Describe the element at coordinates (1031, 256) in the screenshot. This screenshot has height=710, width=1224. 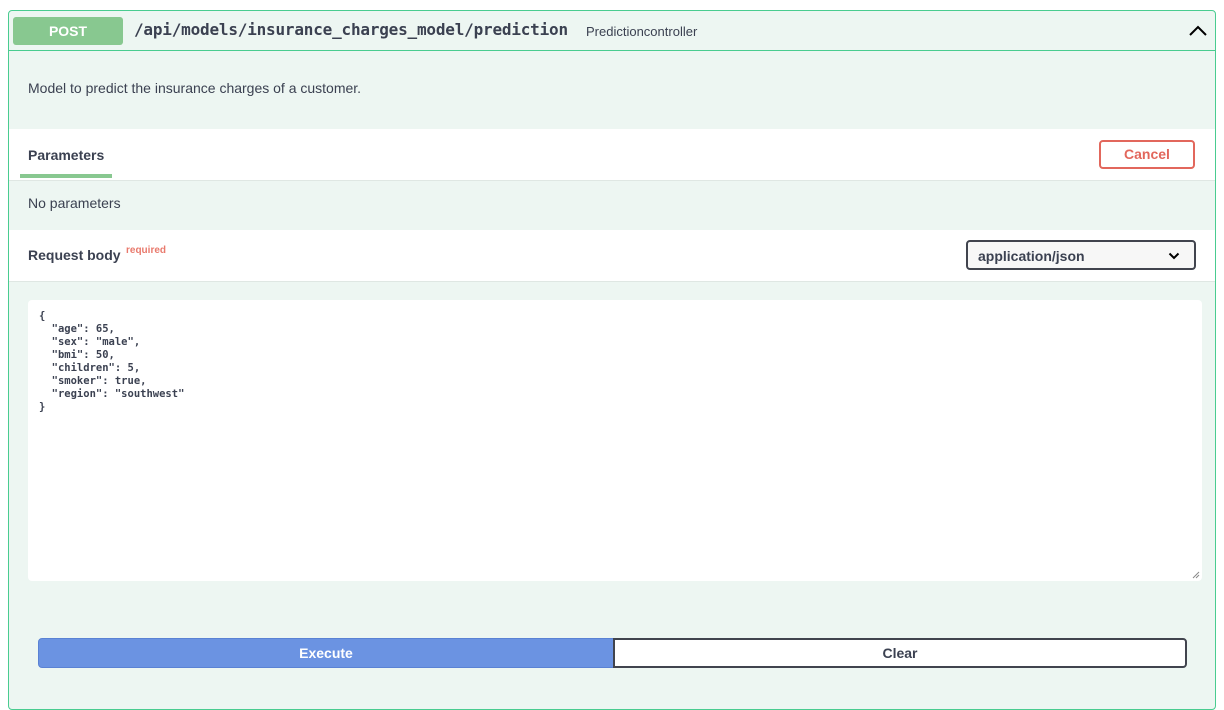
I see `content-type-value: application/json` at that location.